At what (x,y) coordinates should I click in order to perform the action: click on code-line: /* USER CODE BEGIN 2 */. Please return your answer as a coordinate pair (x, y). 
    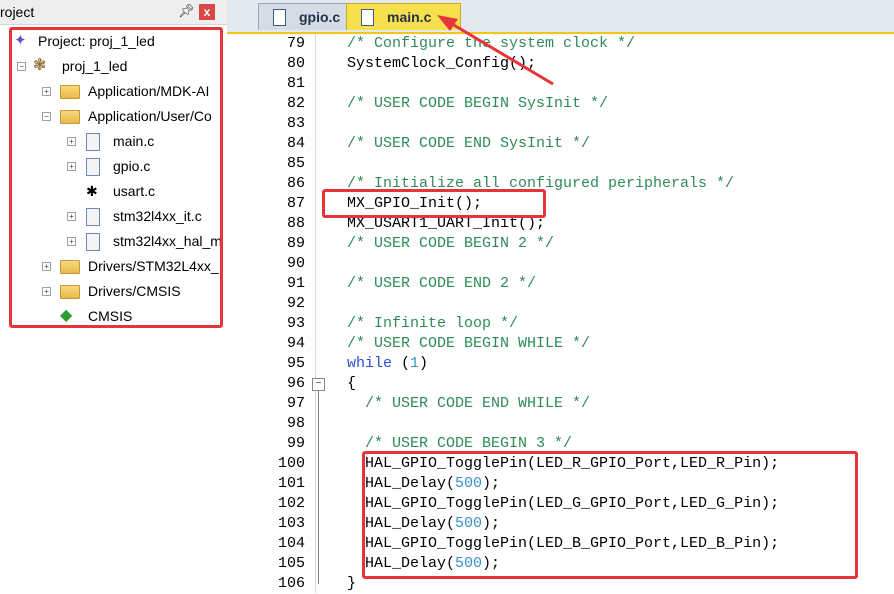
    Looking at the image, I should click on (450, 244).